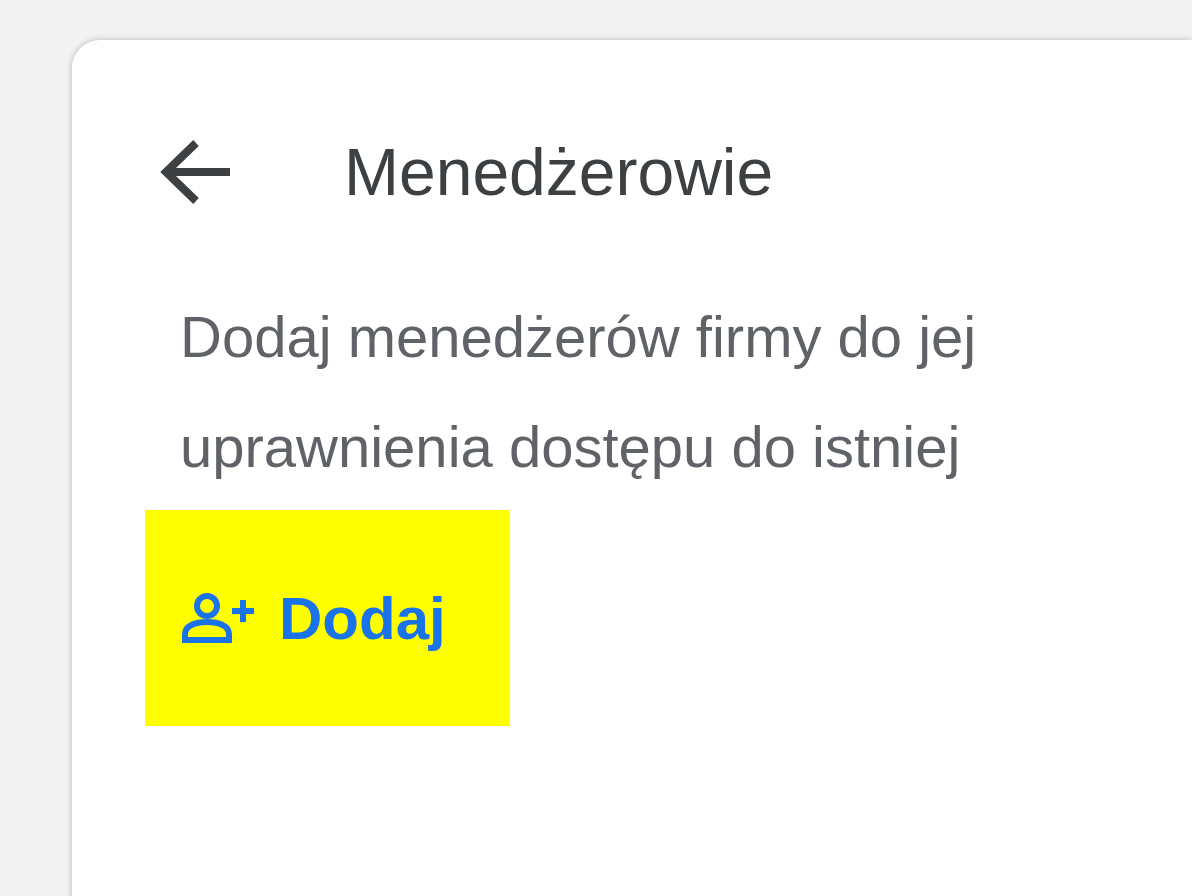 The height and width of the screenshot is (896, 1192). What do you see at coordinates (571, 447) in the screenshot?
I see `description-text: uprawnienia dostępu do istniej` at bounding box center [571, 447].